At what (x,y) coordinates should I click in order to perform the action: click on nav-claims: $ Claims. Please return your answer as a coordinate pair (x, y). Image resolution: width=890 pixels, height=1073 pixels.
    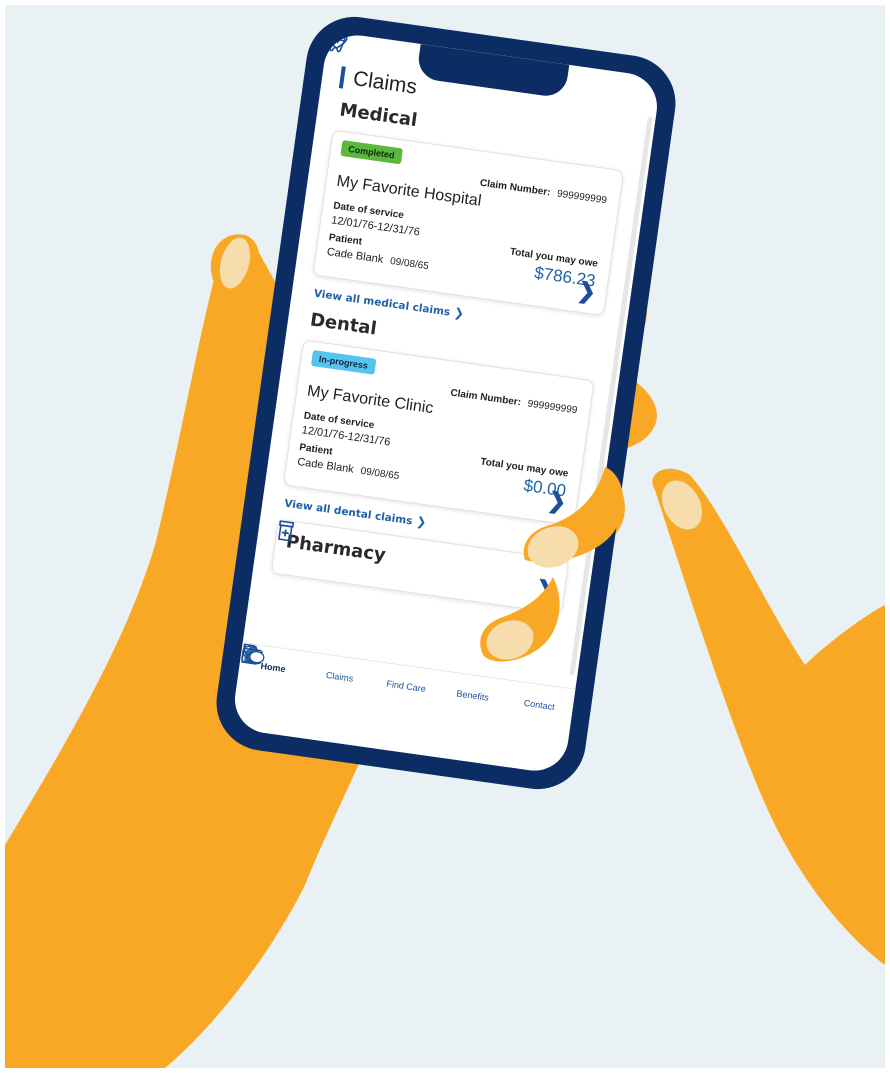
    Looking at the image, I should click on (306, 664).